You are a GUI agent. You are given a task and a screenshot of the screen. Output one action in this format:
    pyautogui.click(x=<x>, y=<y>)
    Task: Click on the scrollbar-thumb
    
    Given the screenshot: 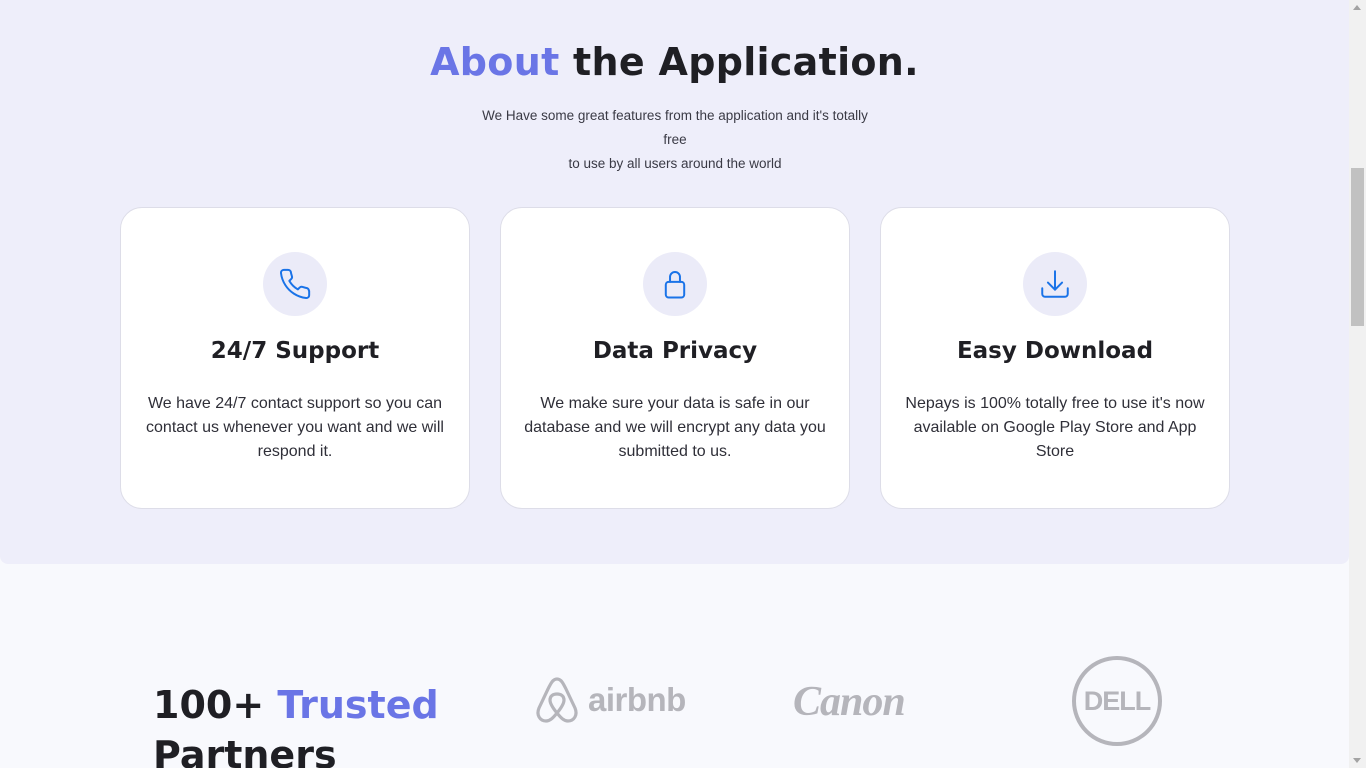 What is the action you would take?
    pyautogui.click(x=1357, y=247)
    